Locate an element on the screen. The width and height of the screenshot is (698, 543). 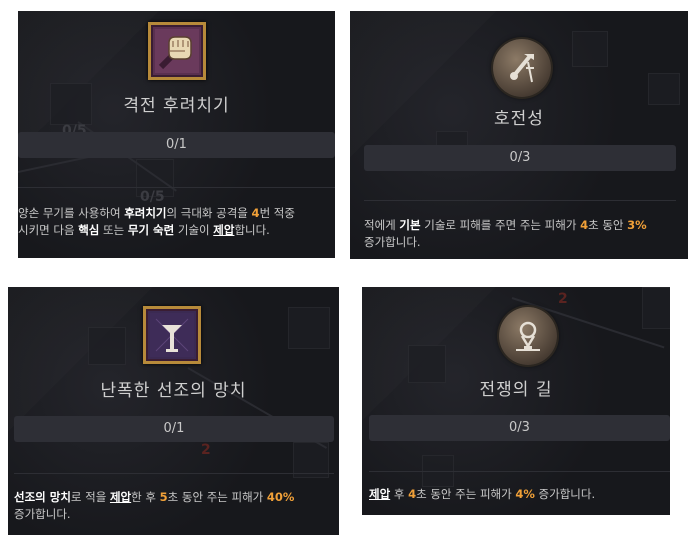
desc-text: 또는 is located at coordinates (113, 230).